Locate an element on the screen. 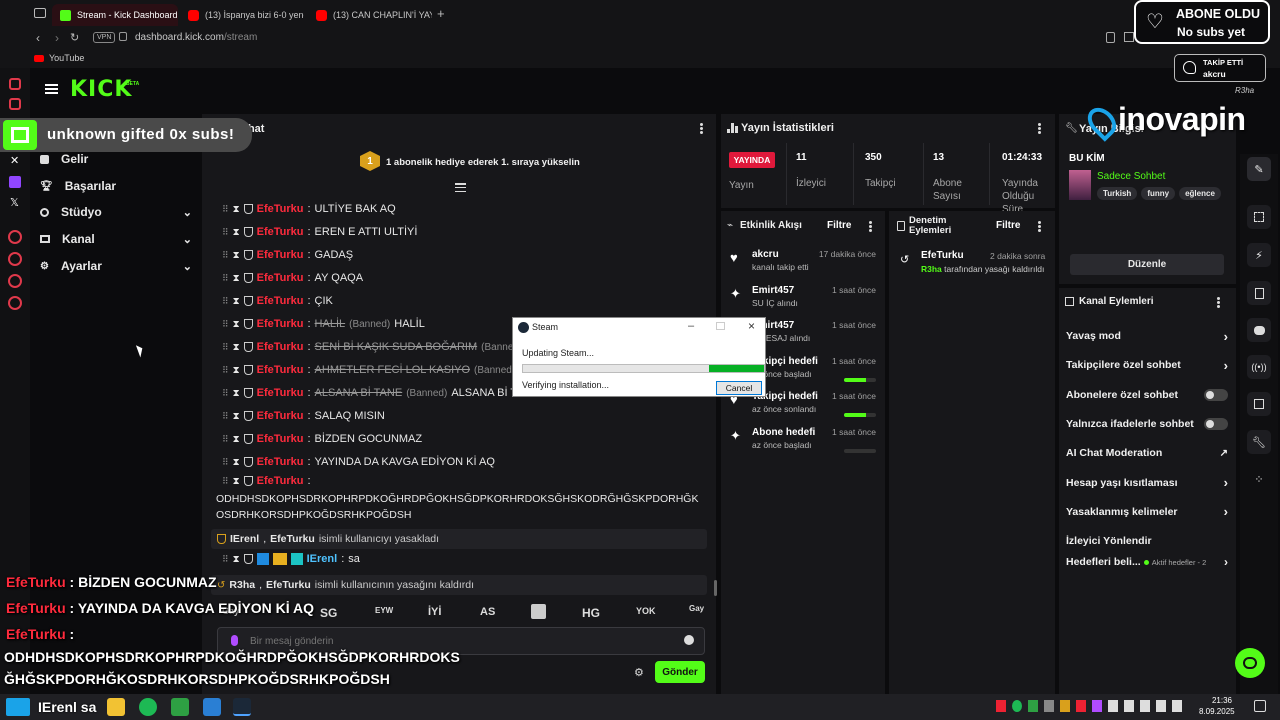 This screenshot has width=1280, height=720. channel-action-row: Yavaş mod › is located at coordinates (1147, 336).